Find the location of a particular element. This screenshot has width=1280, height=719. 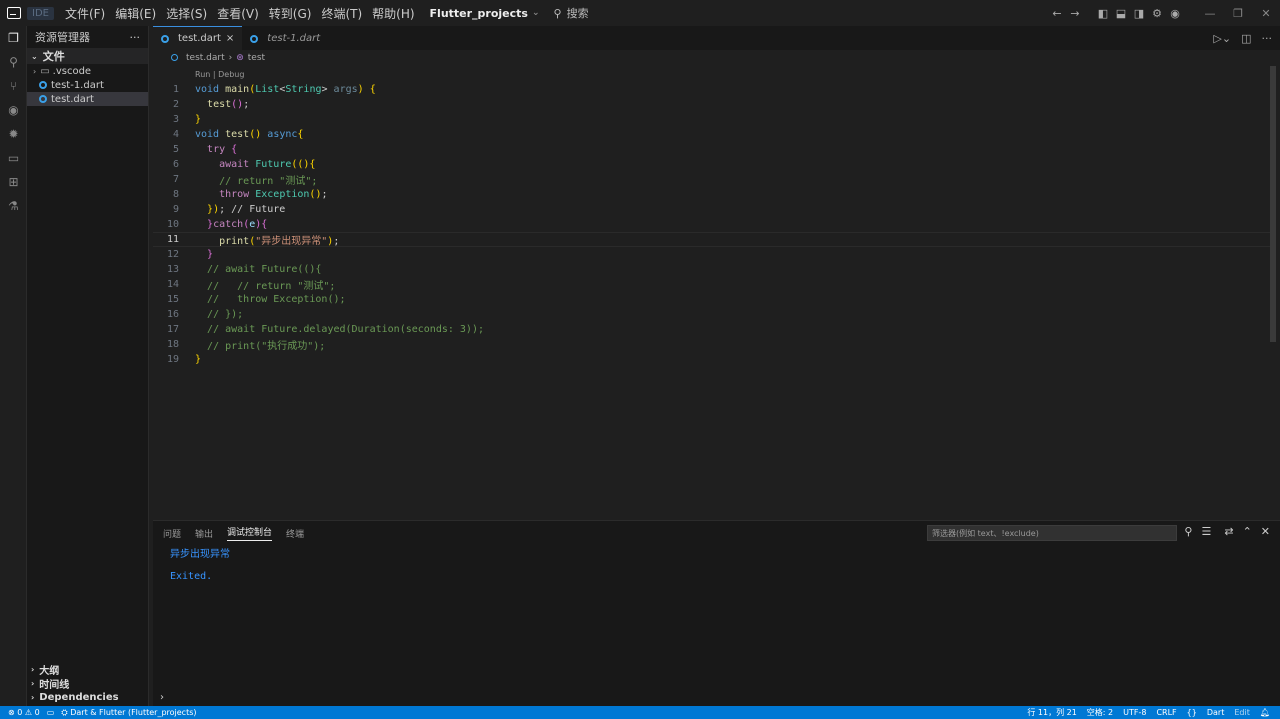

project-switcher: Flutter_projects ⌄ is located at coordinates (485, 13).